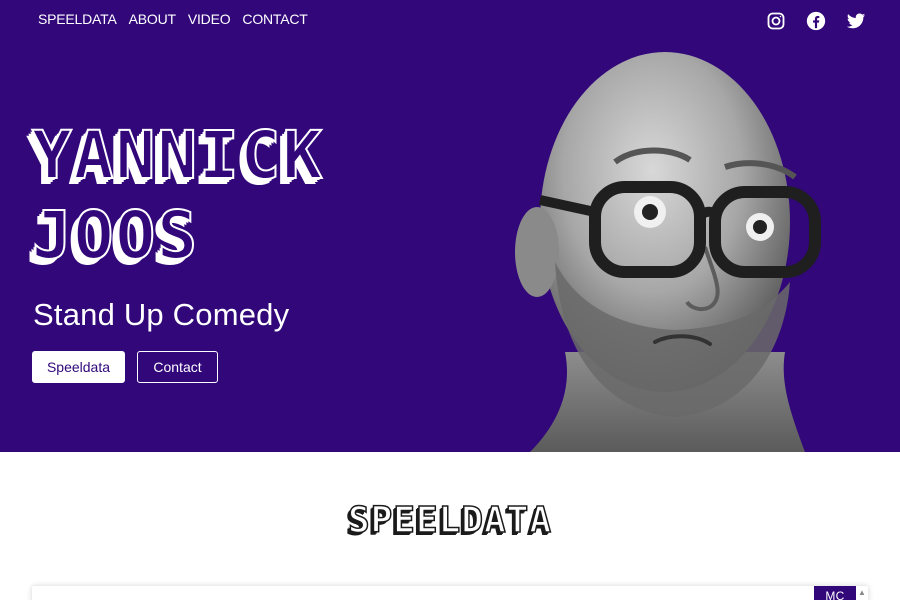 This screenshot has width=900, height=600. What do you see at coordinates (274, 19) in the screenshot?
I see `nav-item-contact: CONTACT` at bounding box center [274, 19].